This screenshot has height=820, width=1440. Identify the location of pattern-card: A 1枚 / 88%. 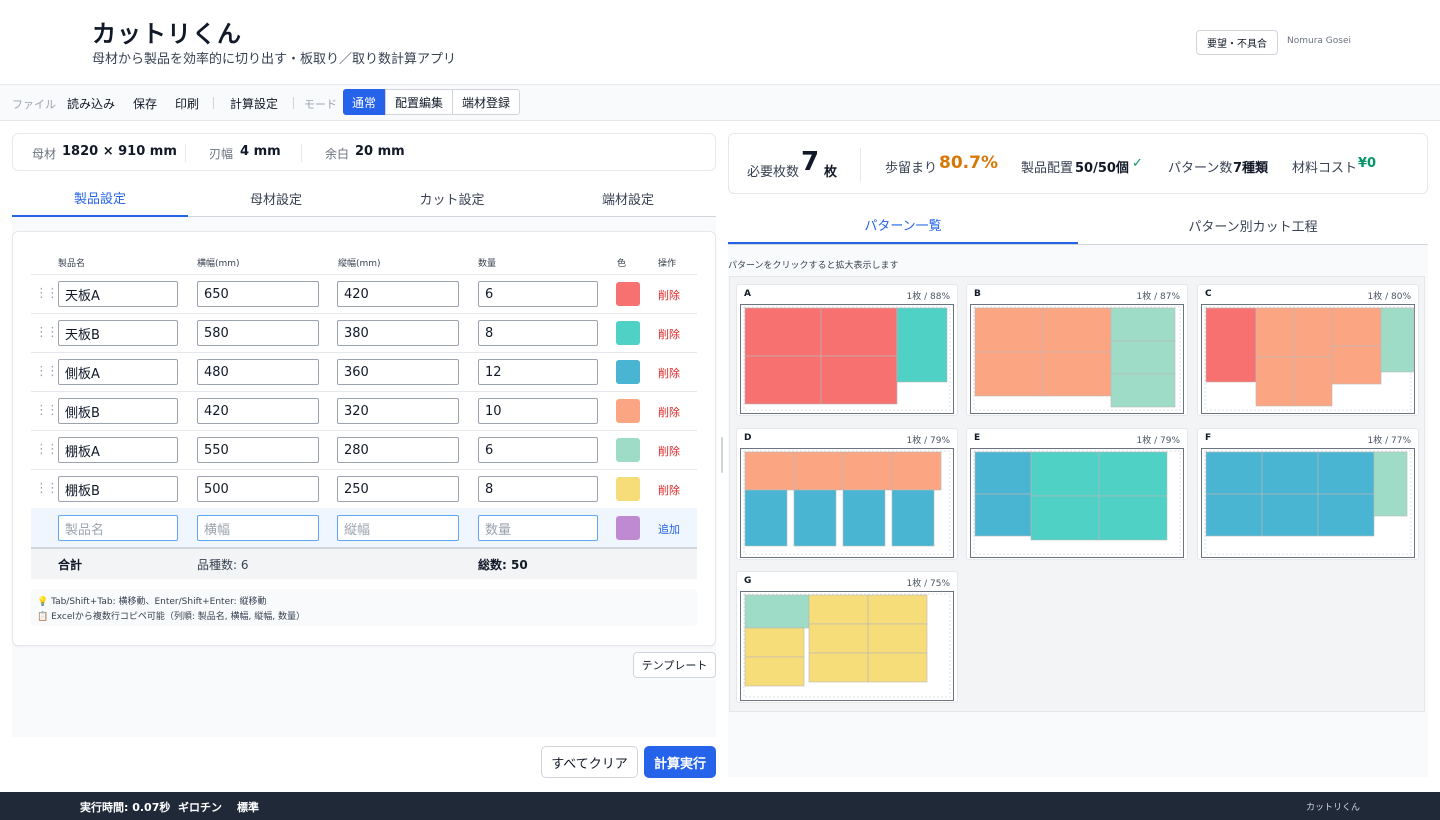
(847, 350).